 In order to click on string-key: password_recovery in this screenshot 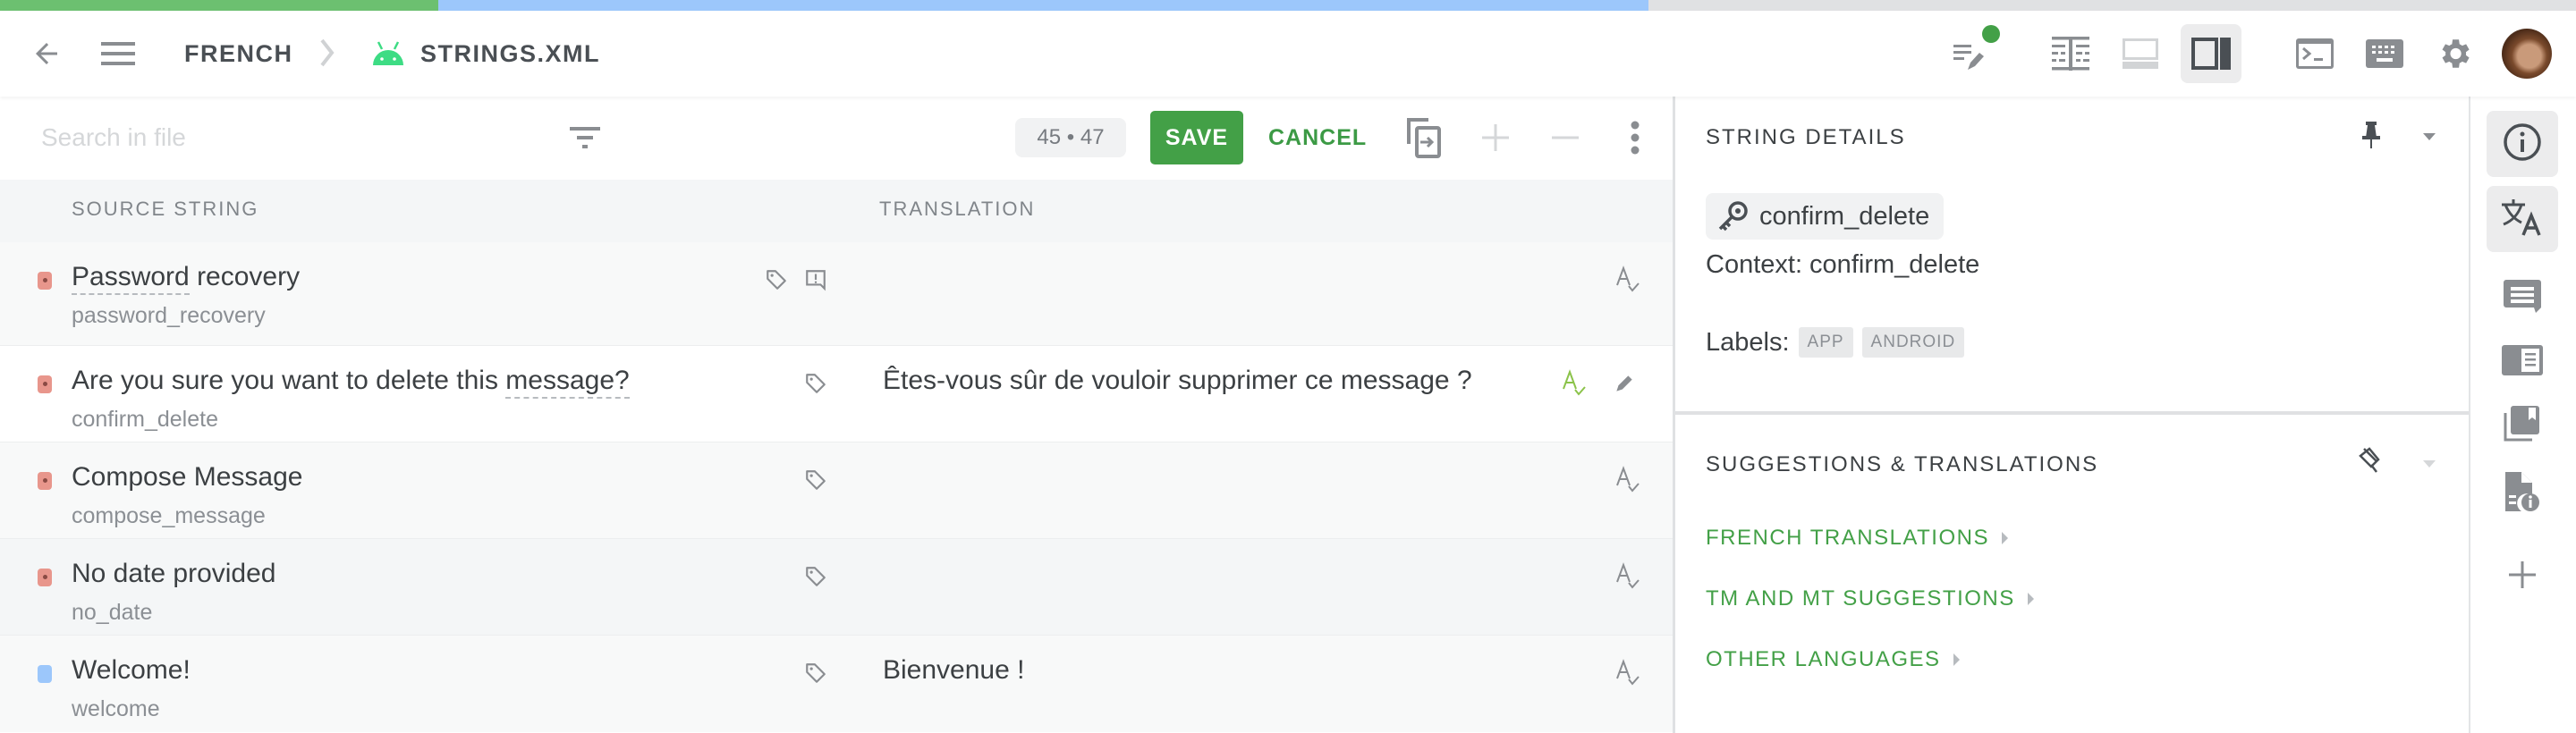, I will do `click(169, 316)`.